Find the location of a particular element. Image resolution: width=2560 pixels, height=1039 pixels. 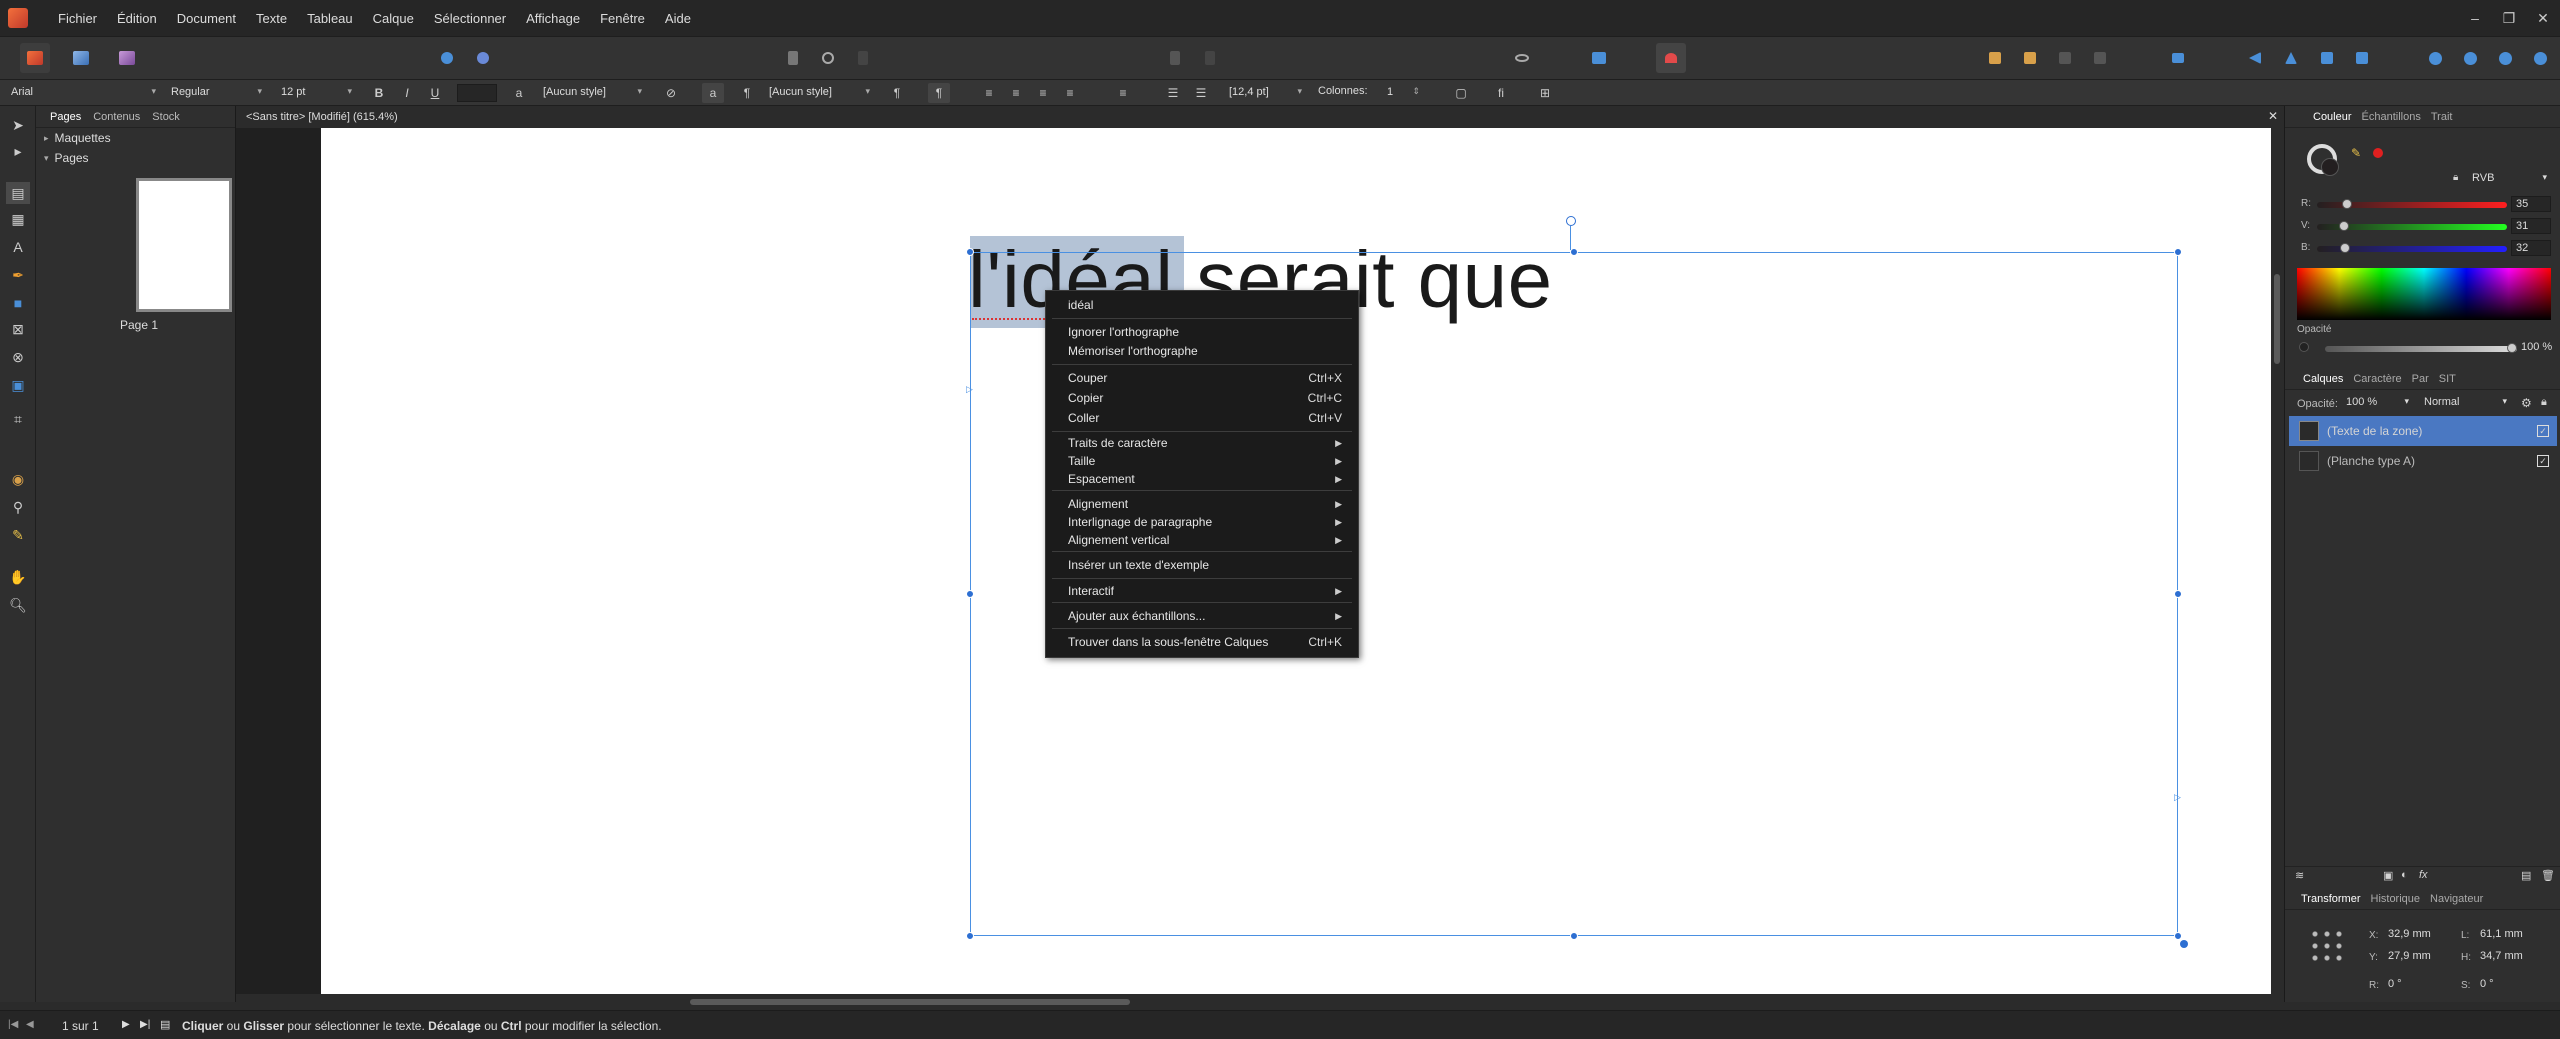

paragraph-style-select: [Aucun style] ▾ is located at coordinates (819, 93).